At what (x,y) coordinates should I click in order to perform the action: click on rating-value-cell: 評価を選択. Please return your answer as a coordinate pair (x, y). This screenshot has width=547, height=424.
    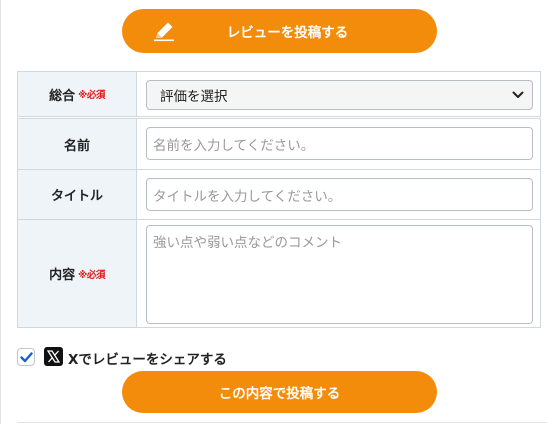
    Looking at the image, I should click on (339, 94).